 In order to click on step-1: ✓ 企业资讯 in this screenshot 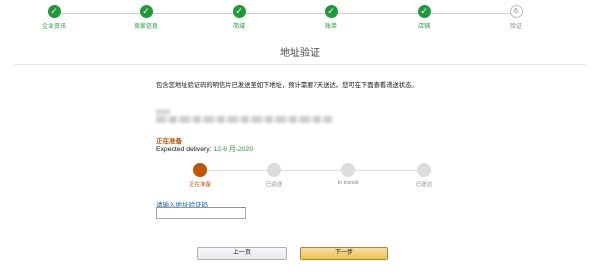, I will do `click(54, 17)`.